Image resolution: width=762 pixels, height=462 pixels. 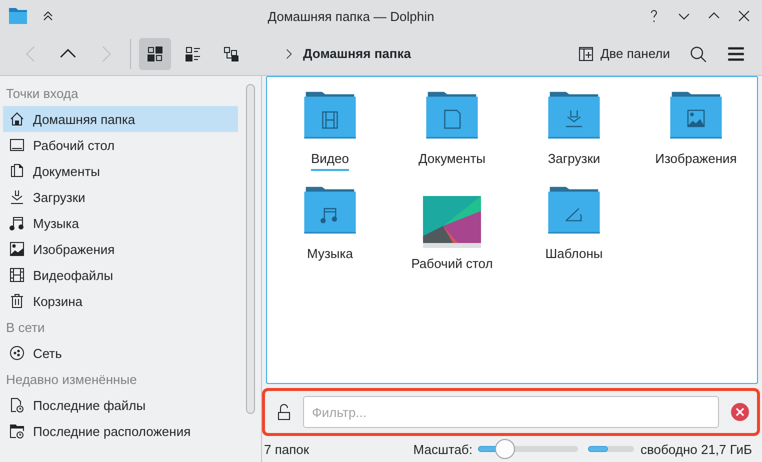 What do you see at coordinates (740, 412) in the screenshot?
I see `clear-icon` at bounding box center [740, 412].